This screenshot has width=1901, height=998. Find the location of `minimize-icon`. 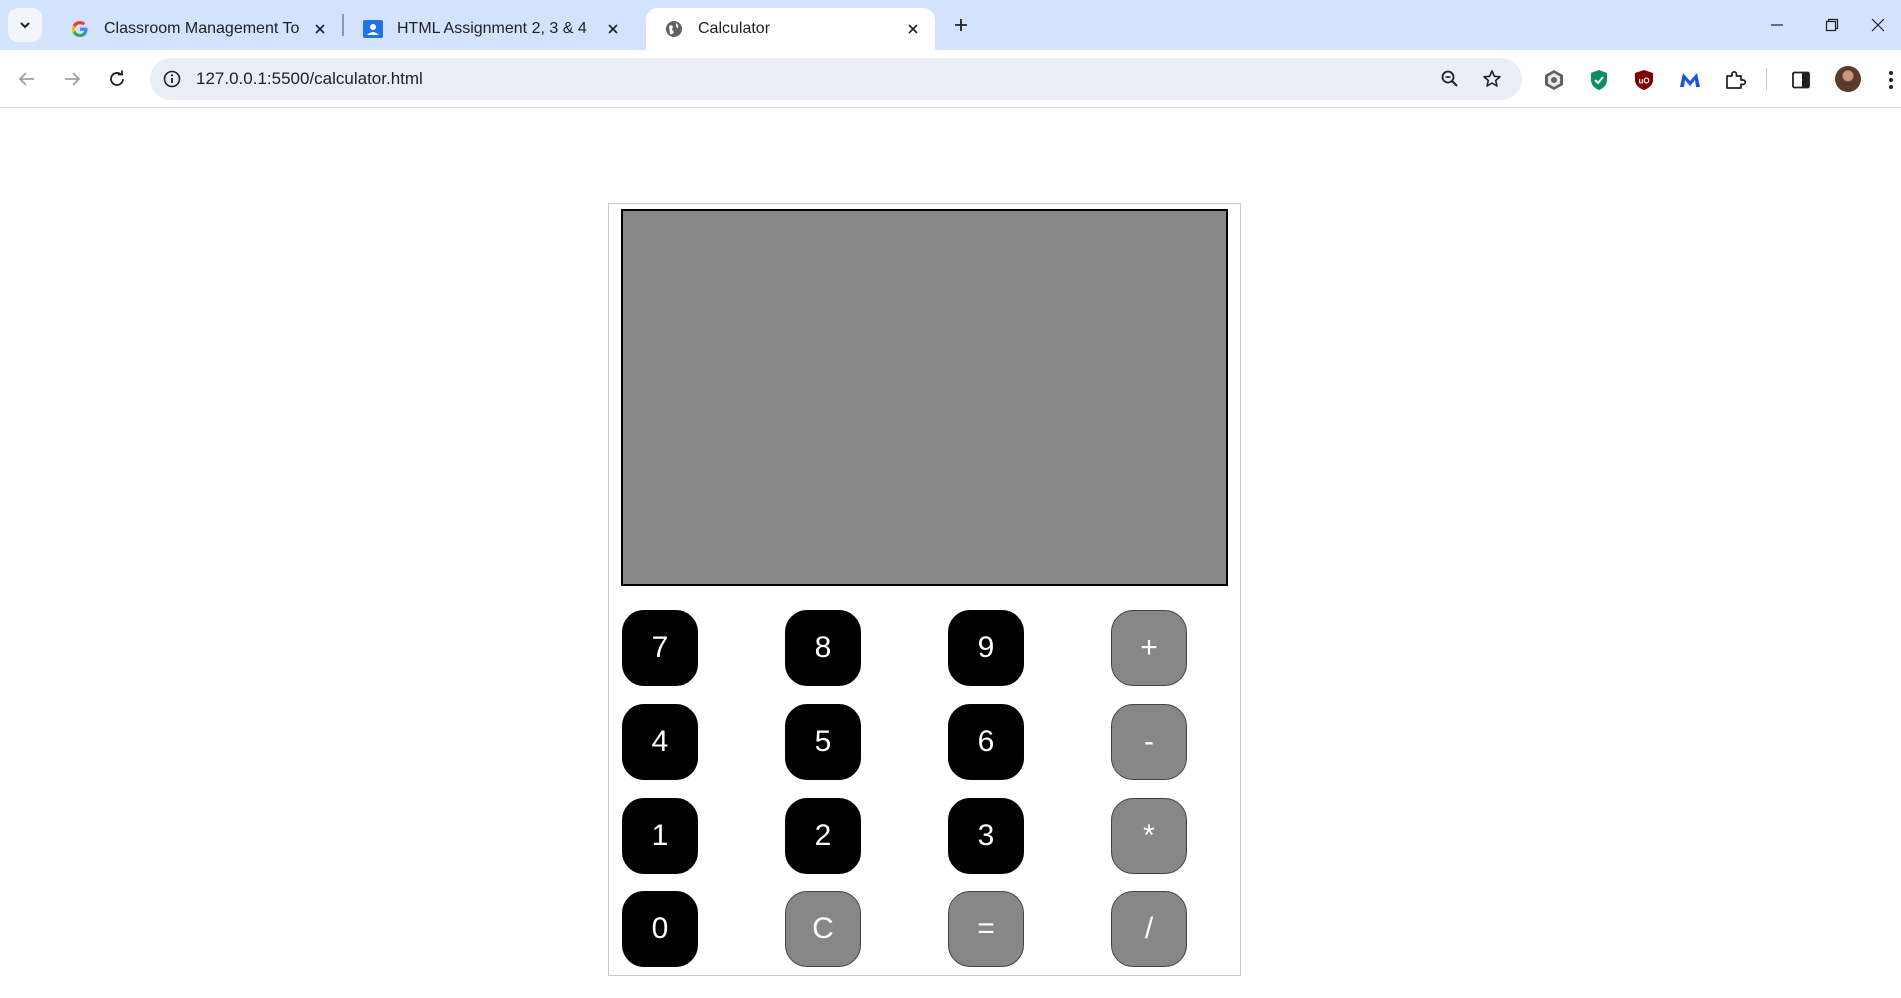

minimize-icon is located at coordinates (1777, 25).